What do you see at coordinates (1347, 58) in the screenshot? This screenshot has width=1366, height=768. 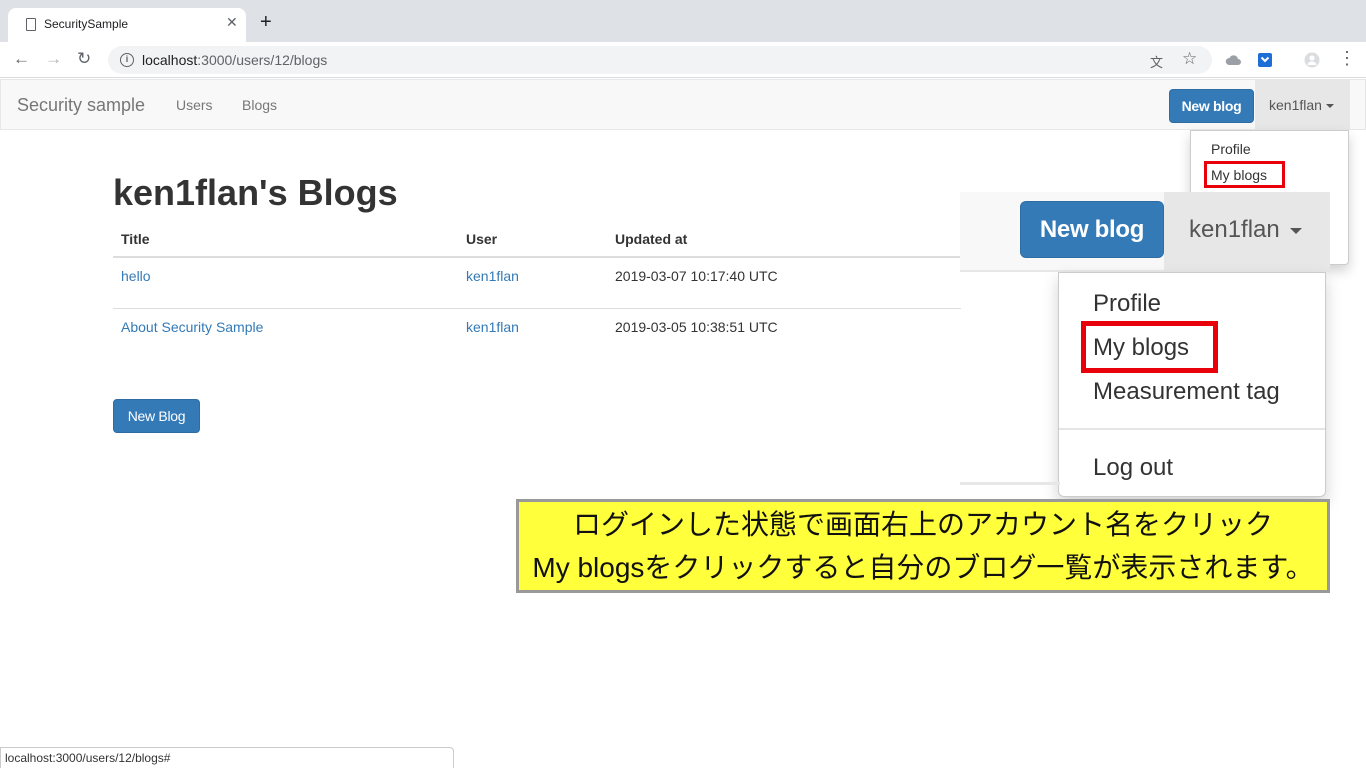 I see `browser-menu-icon: ⋮` at bounding box center [1347, 58].